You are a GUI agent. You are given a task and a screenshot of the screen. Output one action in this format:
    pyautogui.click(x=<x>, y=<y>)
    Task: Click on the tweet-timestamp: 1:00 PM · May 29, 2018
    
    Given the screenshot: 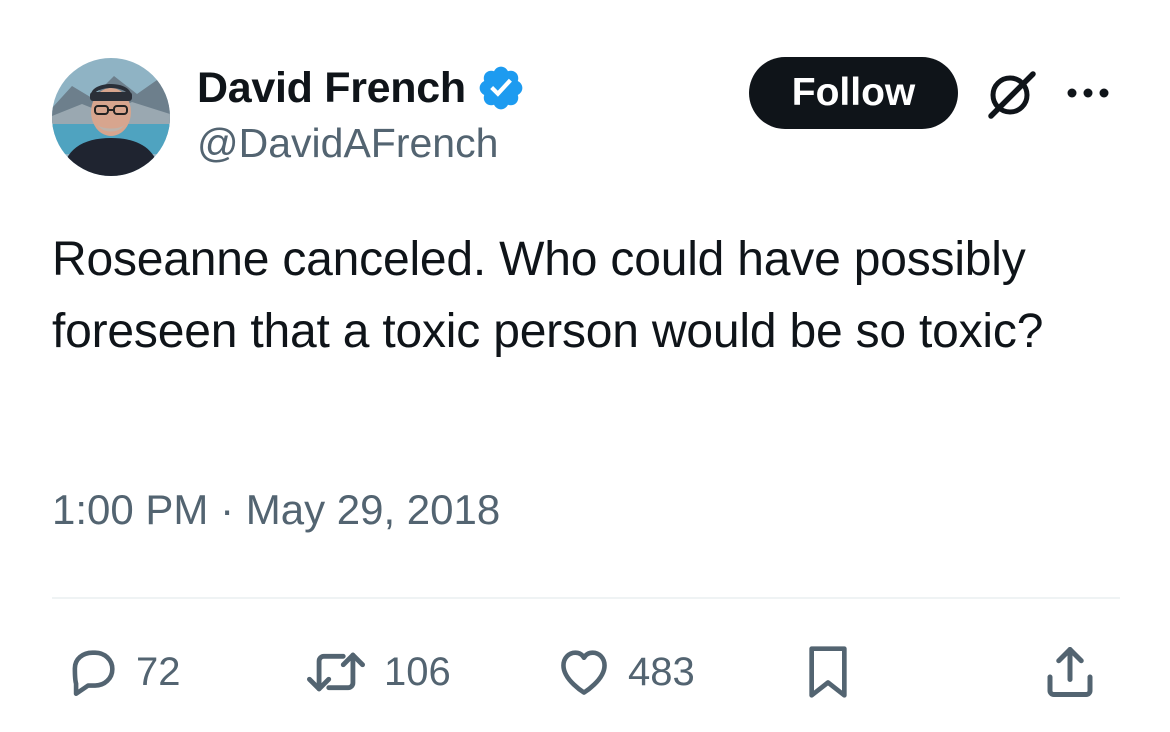 What is the action you would take?
    pyautogui.click(x=276, y=510)
    